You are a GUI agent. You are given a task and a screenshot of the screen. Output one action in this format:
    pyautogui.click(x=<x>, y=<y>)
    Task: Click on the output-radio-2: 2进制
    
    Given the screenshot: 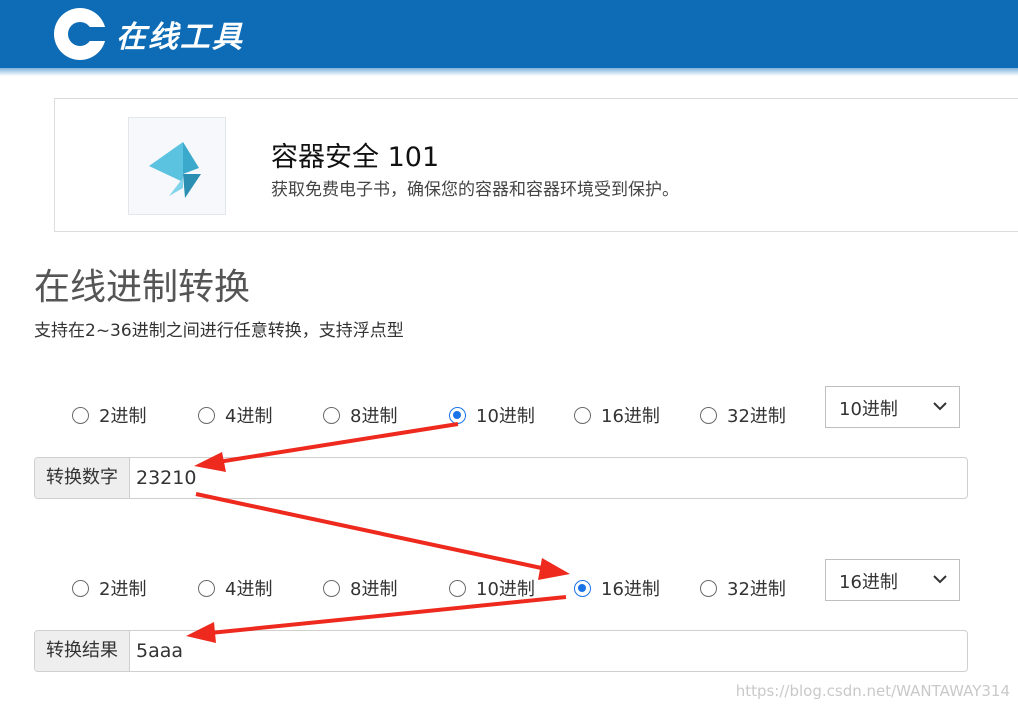 What is the action you would take?
    pyautogui.click(x=109, y=588)
    